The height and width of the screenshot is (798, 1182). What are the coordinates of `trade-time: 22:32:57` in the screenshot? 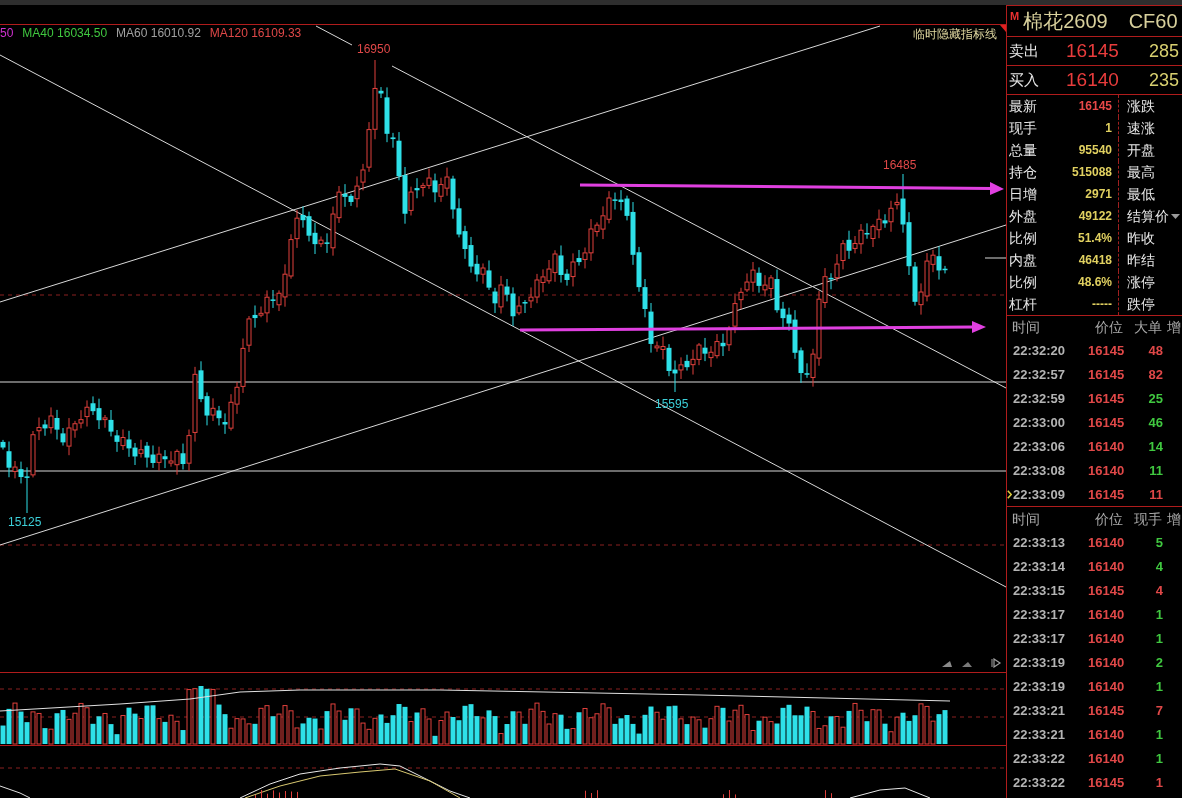 It's located at (1039, 374).